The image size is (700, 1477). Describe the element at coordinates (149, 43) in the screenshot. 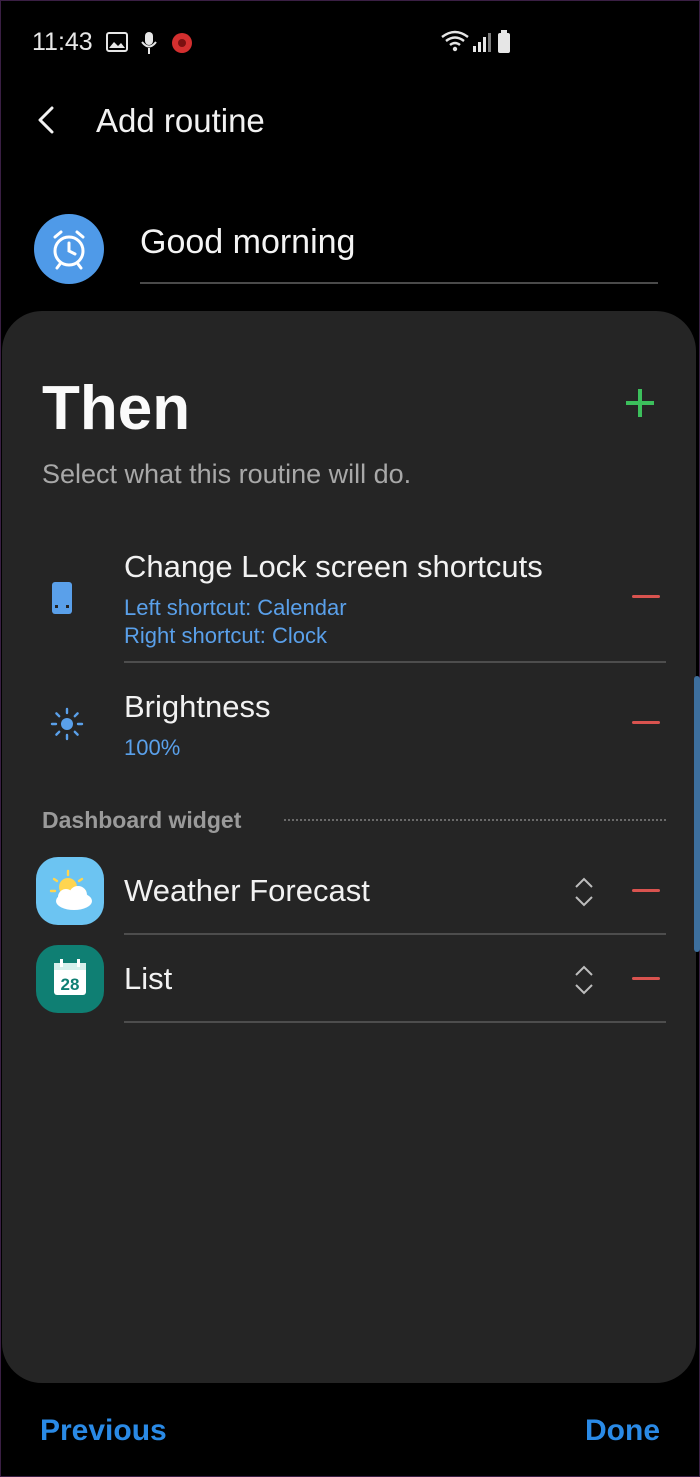

I see `mic-icon` at that location.